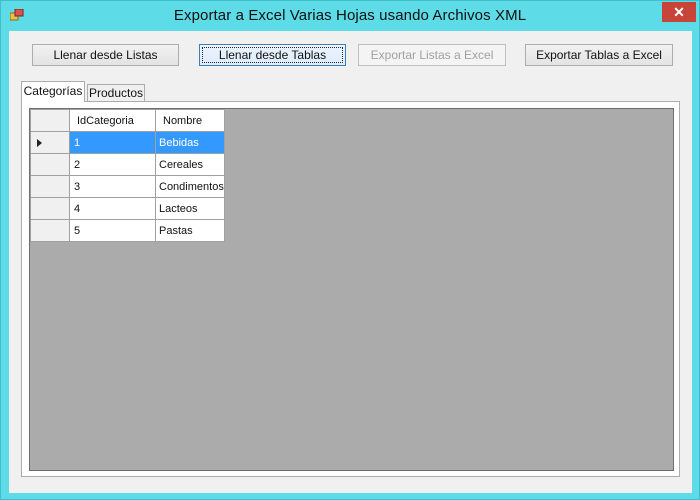 The height and width of the screenshot is (500, 700). I want to click on close-button: ✕, so click(679, 12).